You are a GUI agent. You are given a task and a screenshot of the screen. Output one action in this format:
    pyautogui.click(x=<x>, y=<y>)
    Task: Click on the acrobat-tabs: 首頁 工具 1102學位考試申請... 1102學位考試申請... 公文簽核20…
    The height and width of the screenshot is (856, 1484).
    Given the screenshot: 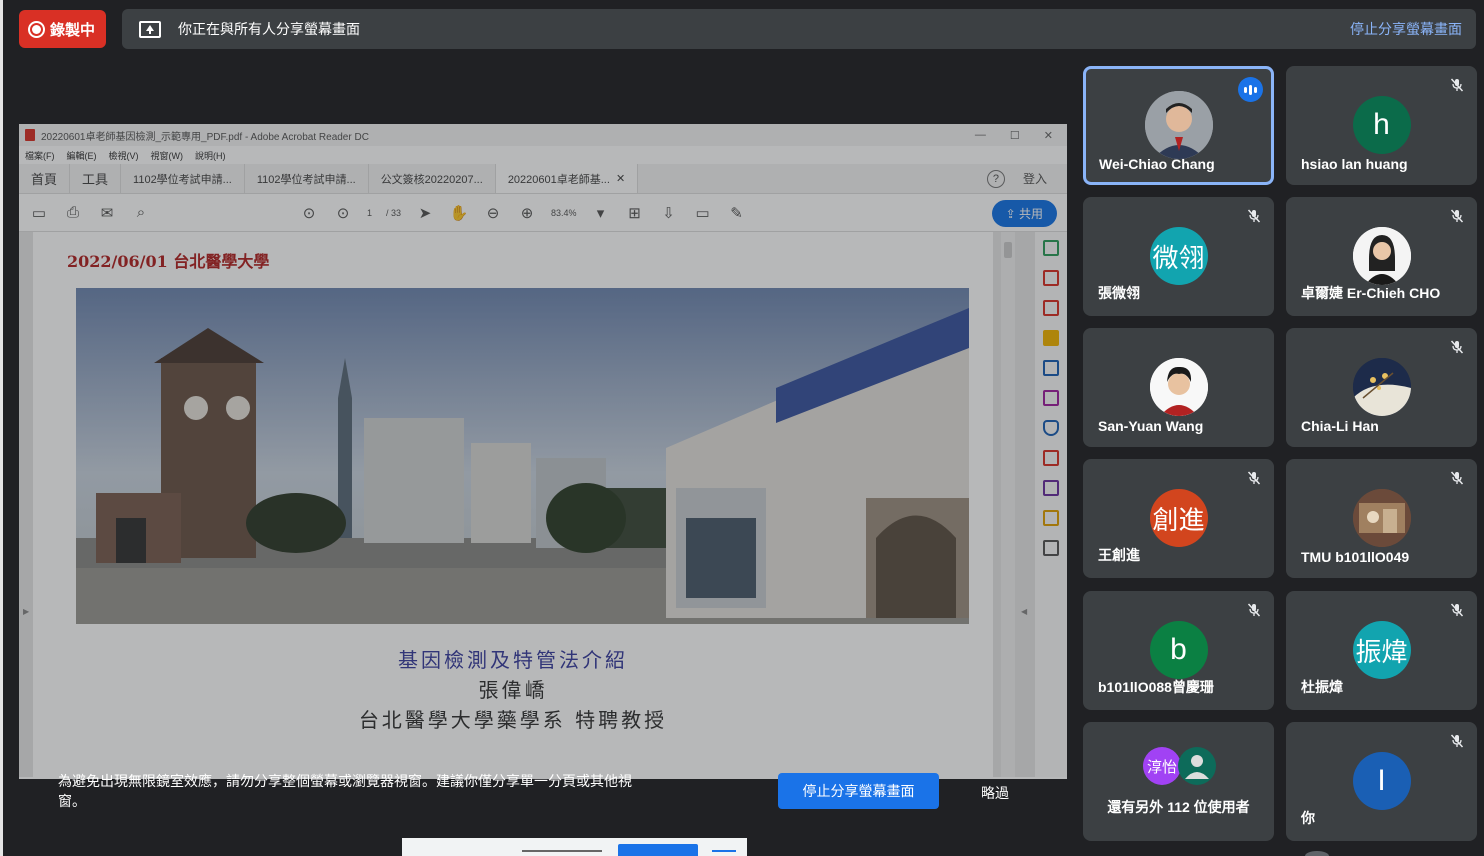 What is the action you would take?
    pyautogui.click(x=543, y=179)
    